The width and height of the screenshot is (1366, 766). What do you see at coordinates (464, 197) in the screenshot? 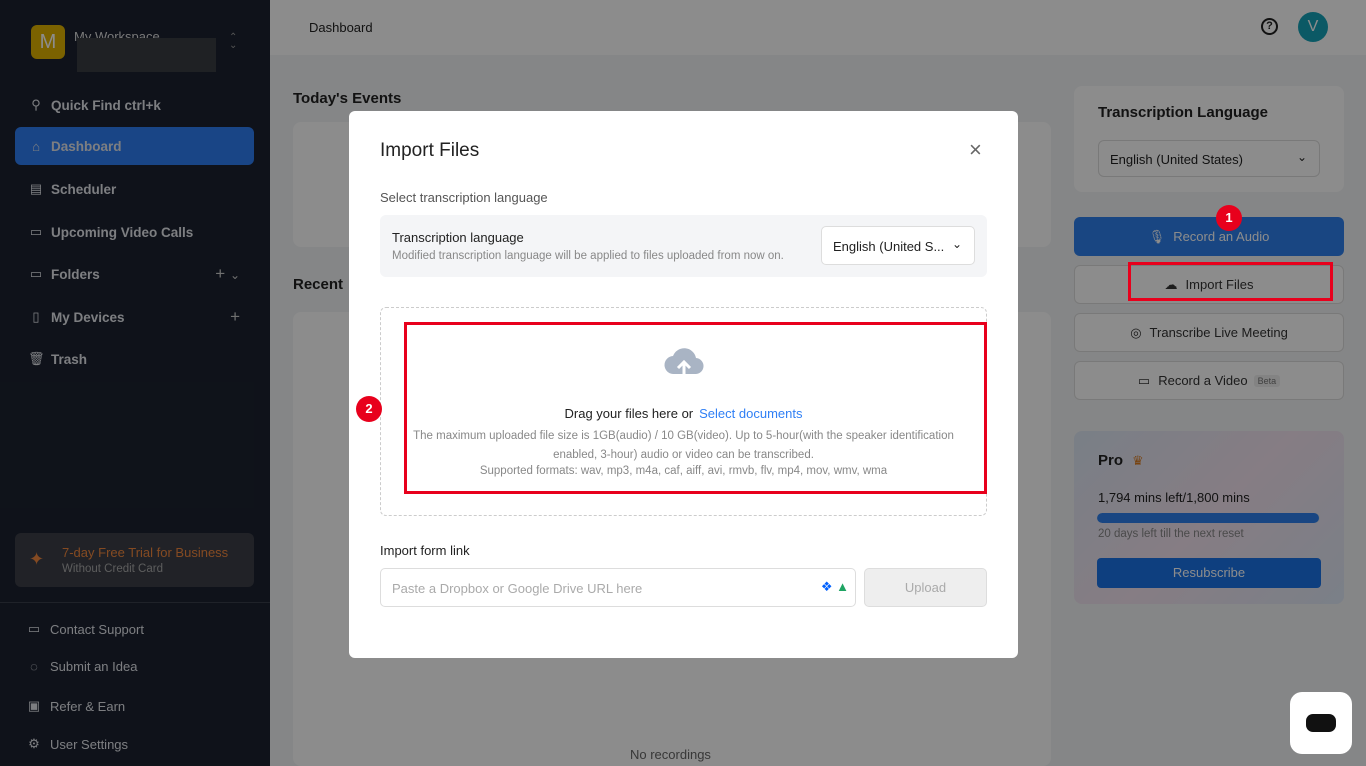
I see `select-language-label: Select transcription language` at bounding box center [464, 197].